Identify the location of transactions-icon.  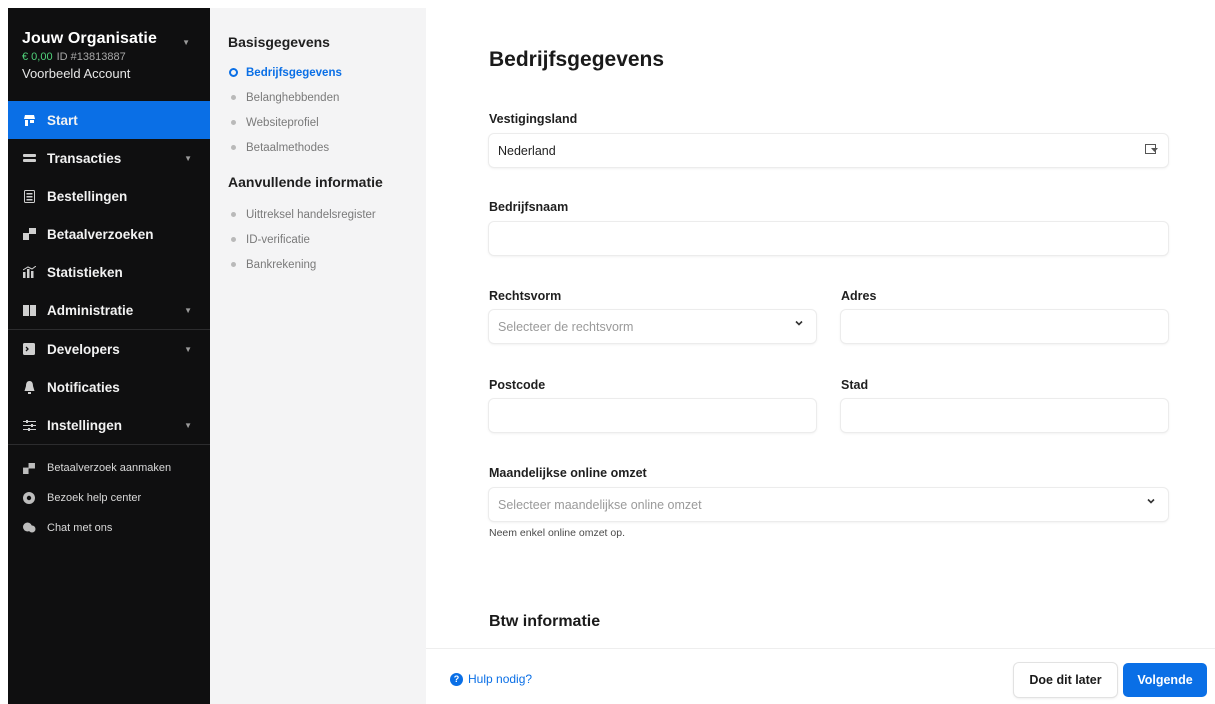
(29, 158).